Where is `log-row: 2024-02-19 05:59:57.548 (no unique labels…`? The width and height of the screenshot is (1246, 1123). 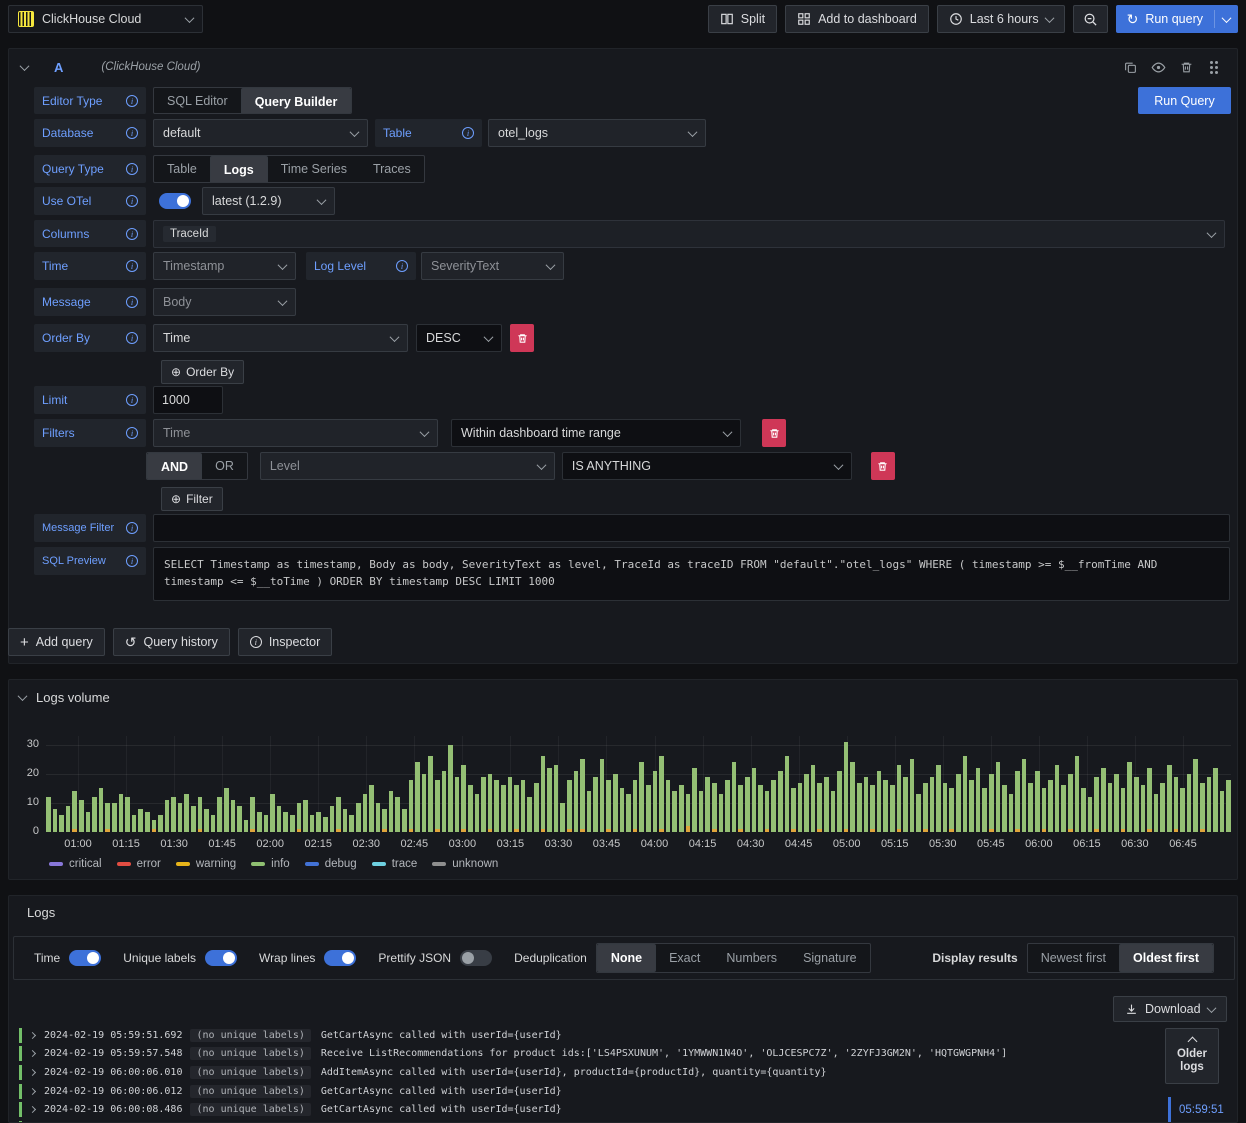
log-row: 2024-02-19 05:59:57.548 (no unique labels… is located at coordinates (621, 1054).